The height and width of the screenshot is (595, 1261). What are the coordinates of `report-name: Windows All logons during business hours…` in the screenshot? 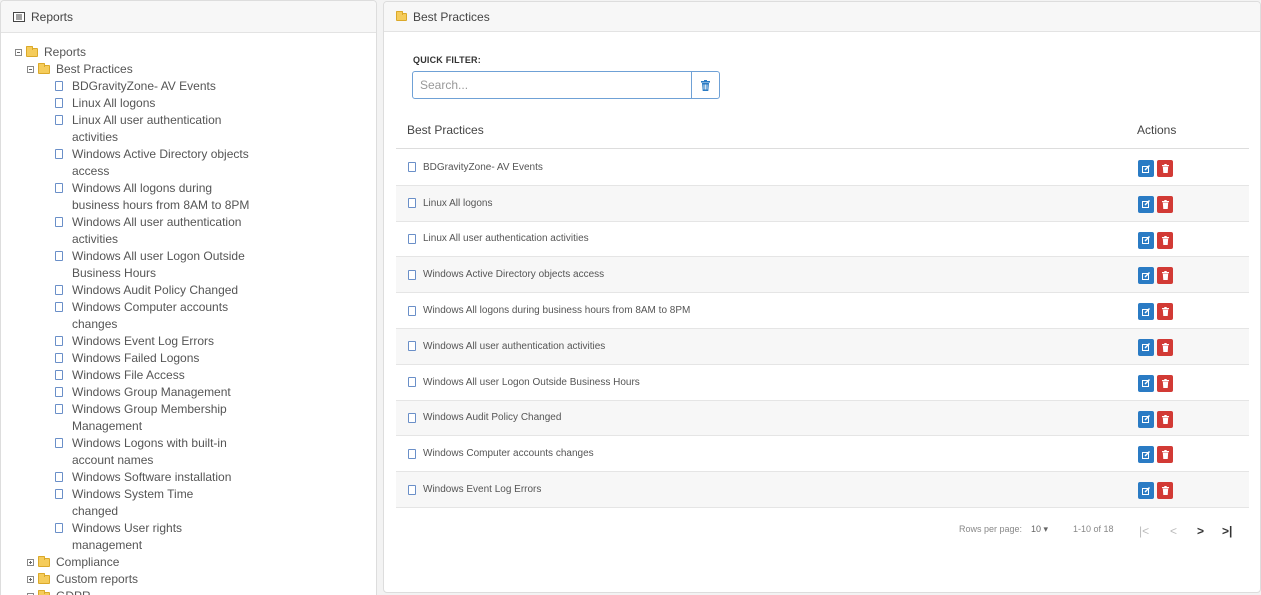 It's located at (556, 310).